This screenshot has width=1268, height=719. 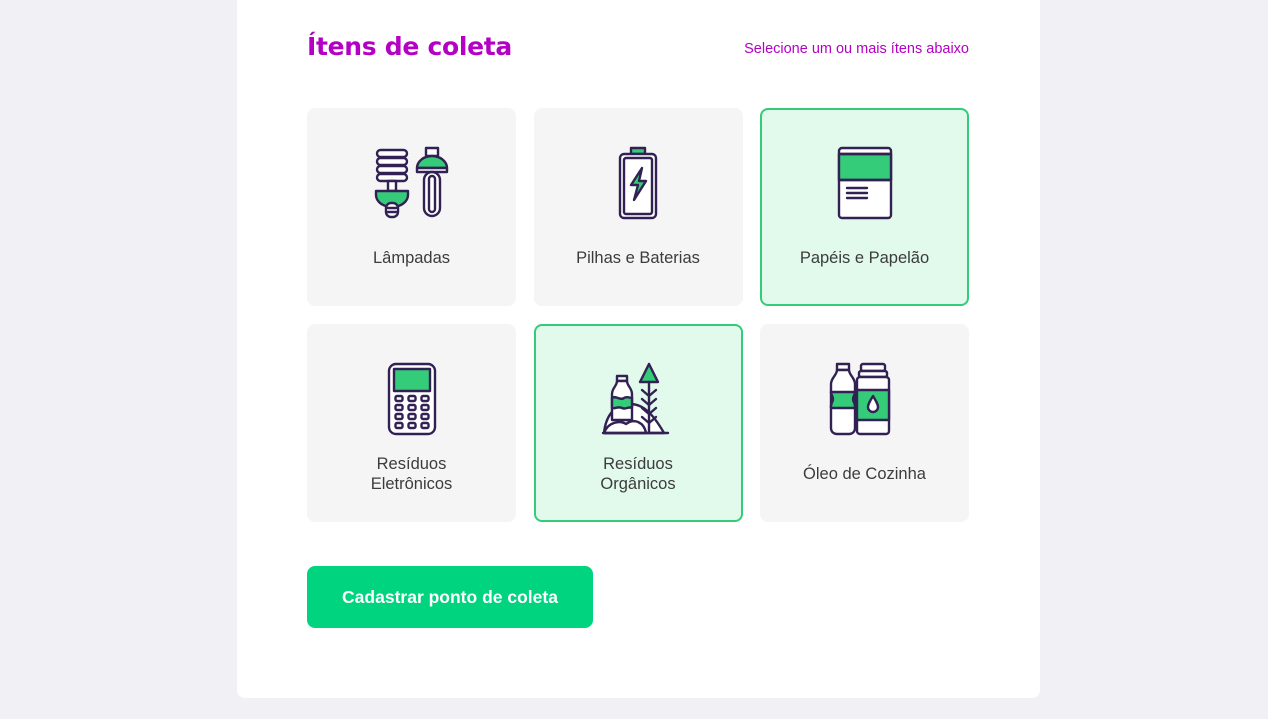 I want to click on paper-icon, so click(x=864, y=183).